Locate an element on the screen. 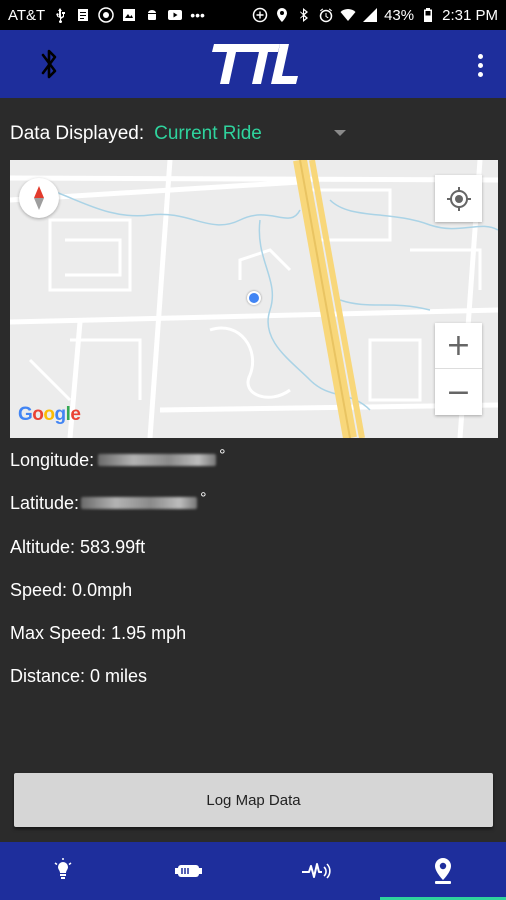 The height and width of the screenshot is (900, 506). current-location-marker is located at coordinates (254, 298).